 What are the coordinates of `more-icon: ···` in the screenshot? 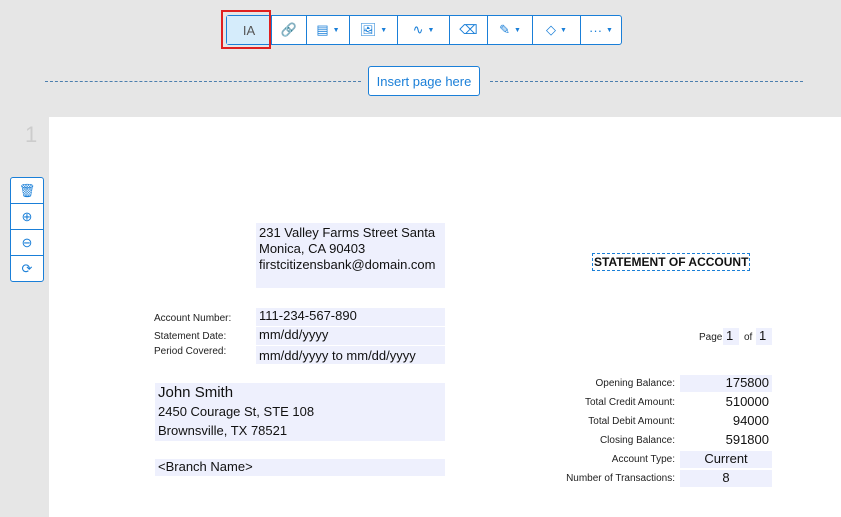 It's located at (596, 30).